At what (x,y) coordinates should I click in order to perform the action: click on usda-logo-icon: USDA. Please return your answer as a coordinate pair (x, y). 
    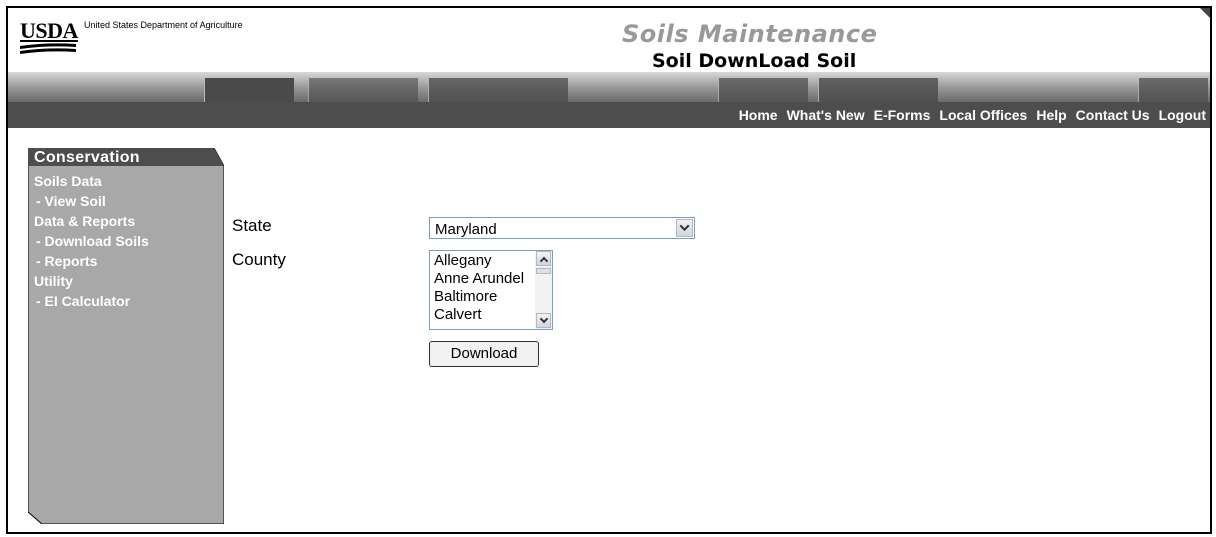
    Looking at the image, I should click on (49, 36).